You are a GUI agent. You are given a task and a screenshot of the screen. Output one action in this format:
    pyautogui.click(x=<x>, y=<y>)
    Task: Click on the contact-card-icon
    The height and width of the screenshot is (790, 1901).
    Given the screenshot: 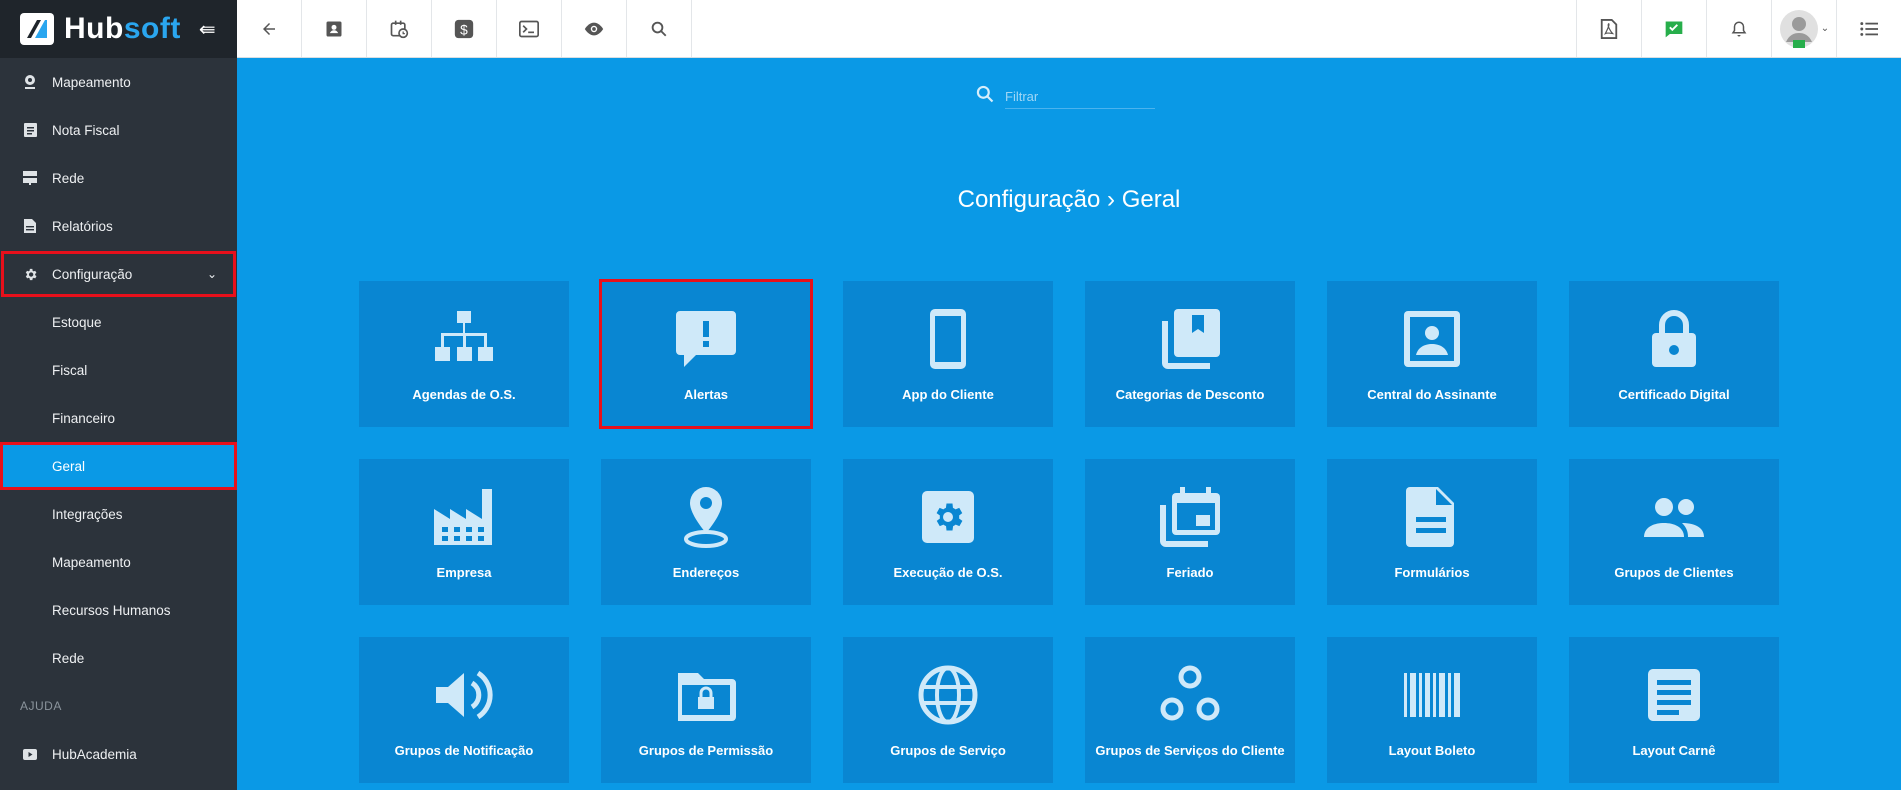 What is the action you would take?
    pyautogui.click(x=334, y=28)
    